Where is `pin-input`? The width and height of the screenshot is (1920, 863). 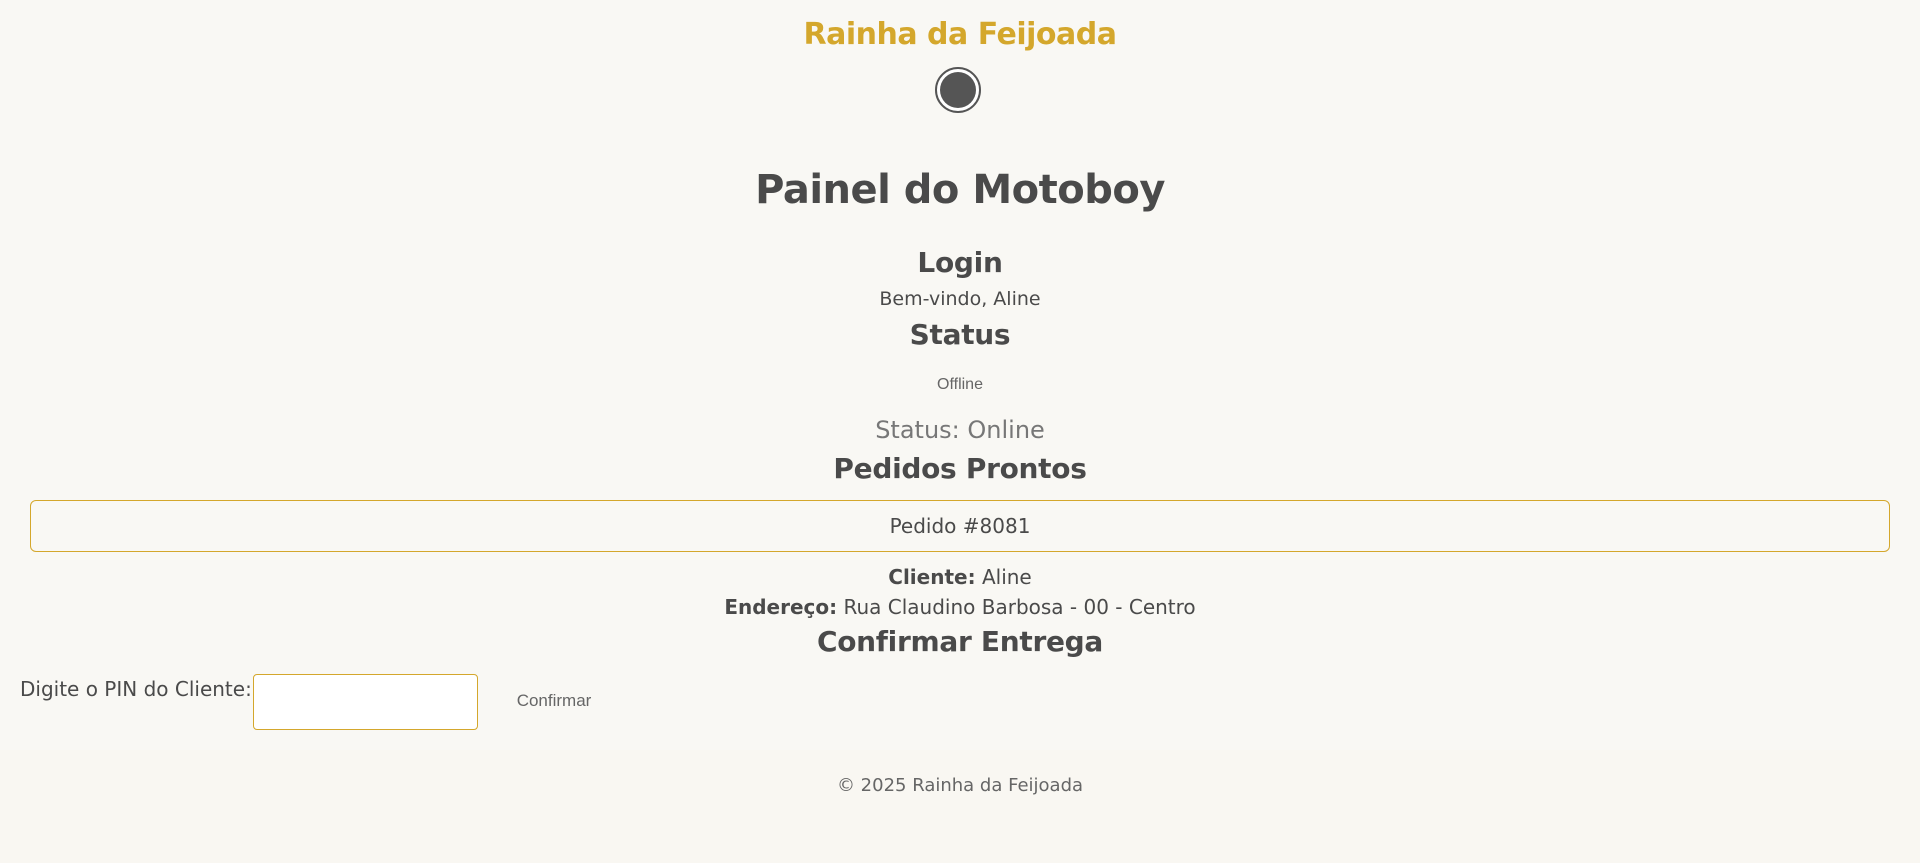 pin-input is located at coordinates (365, 702).